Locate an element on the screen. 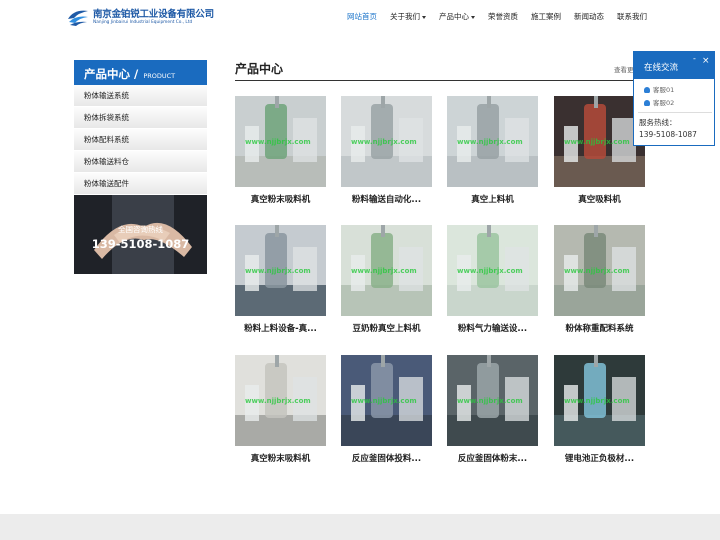  product-card: www.njjbrjx.com 粉体称重配料系统 is located at coordinates (599, 279).